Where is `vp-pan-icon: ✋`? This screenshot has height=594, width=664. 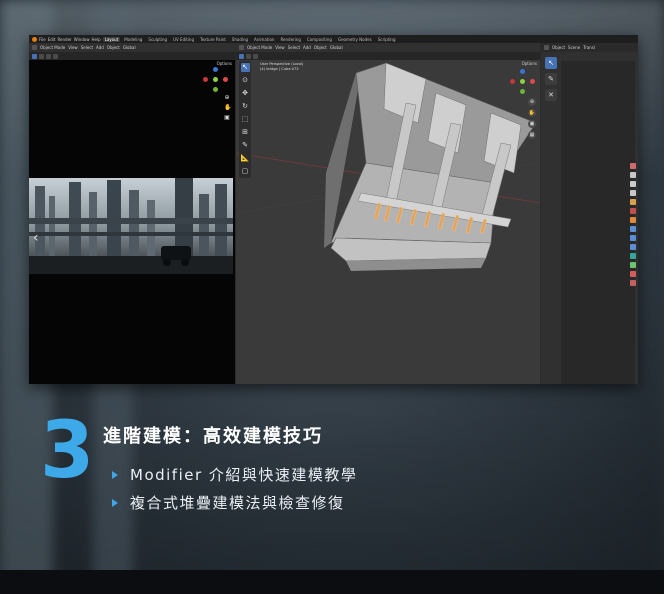
vp-pan-icon: ✋ is located at coordinates (532, 113).